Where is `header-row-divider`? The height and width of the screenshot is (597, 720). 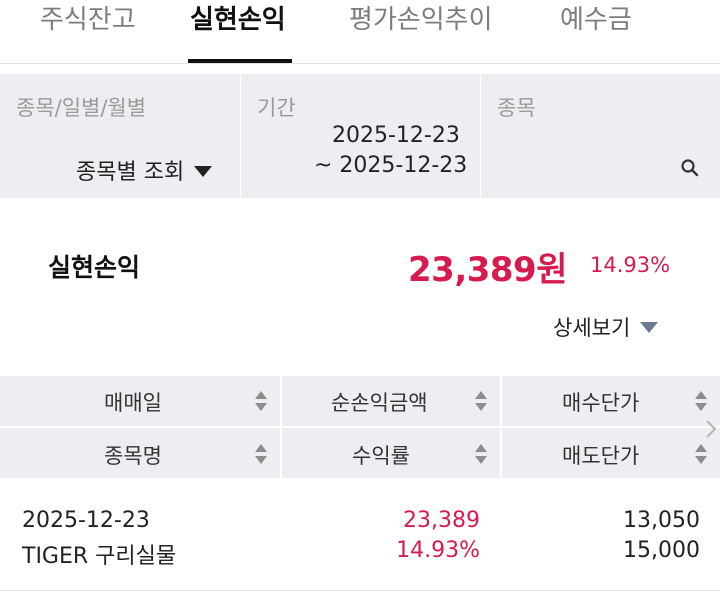
header-row-divider is located at coordinates (360, 427).